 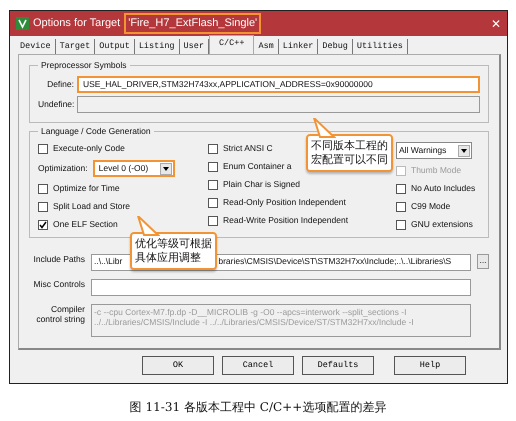 What do you see at coordinates (60, 314) in the screenshot?
I see `field-label: Compiler control string` at bounding box center [60, 314].